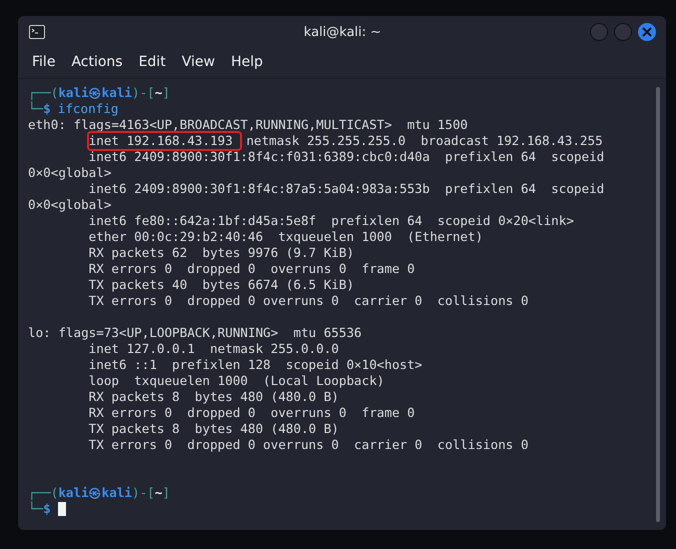 Image resolution: width=676 pixels, height=549 pixels. I want to click on close-icon, so click(647, 32).